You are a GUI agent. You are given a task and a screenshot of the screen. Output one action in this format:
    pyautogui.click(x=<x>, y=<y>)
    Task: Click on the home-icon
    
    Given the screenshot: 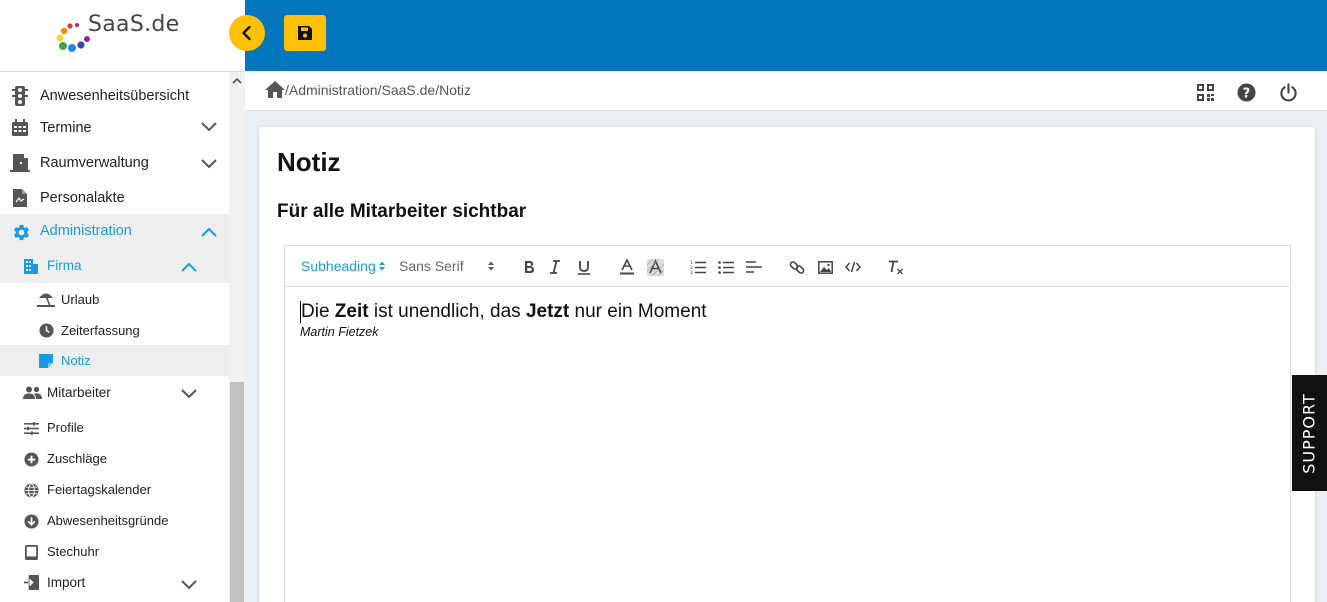 What is the action you would take?
    pyautogui.click(x=275, y=89)
    